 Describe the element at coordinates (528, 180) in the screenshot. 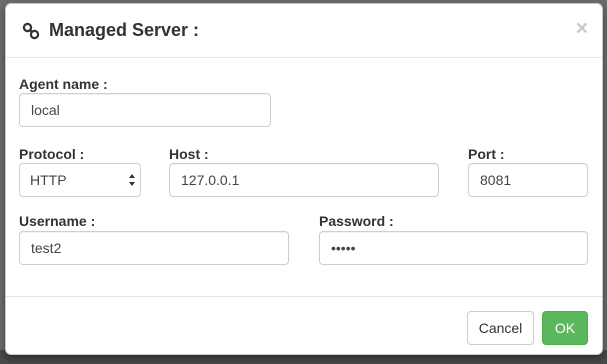

I see `port-input` at that location.